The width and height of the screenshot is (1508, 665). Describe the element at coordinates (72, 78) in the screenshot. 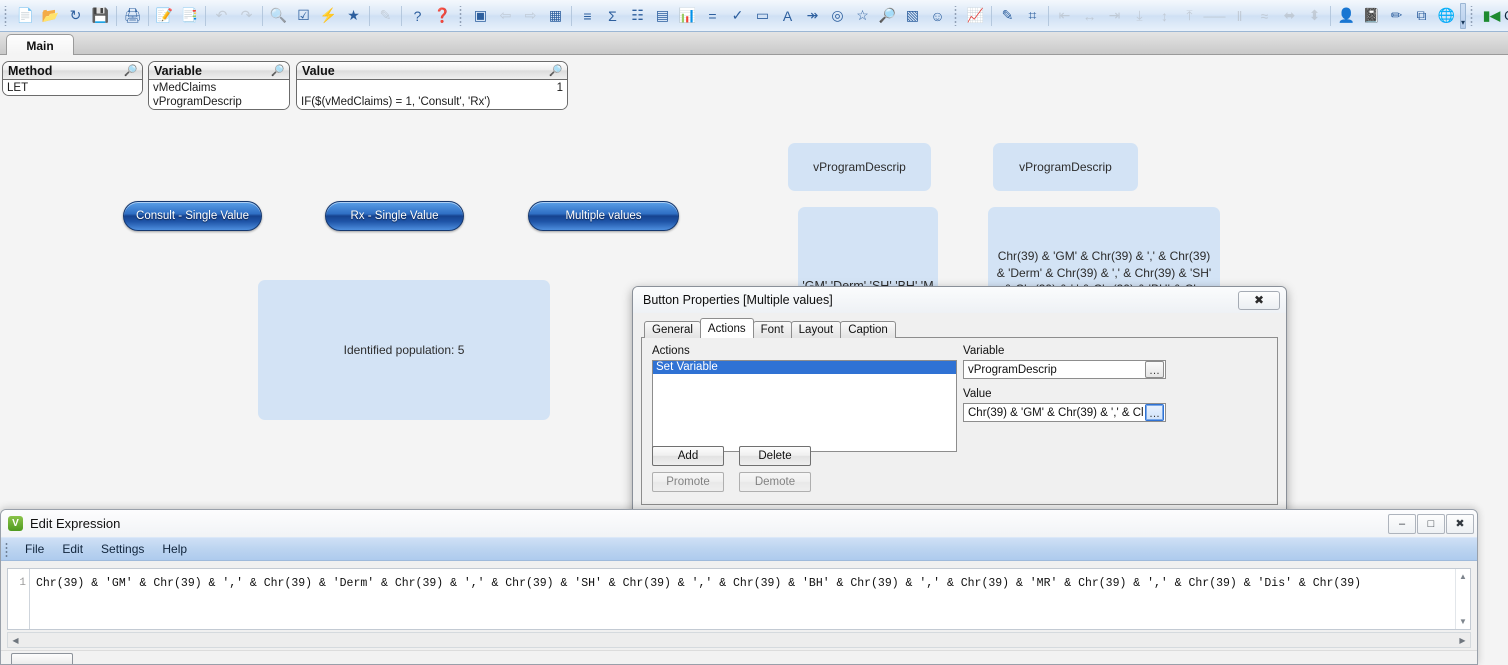

I see `listbox-method: Method 🔍 LET` at that location.